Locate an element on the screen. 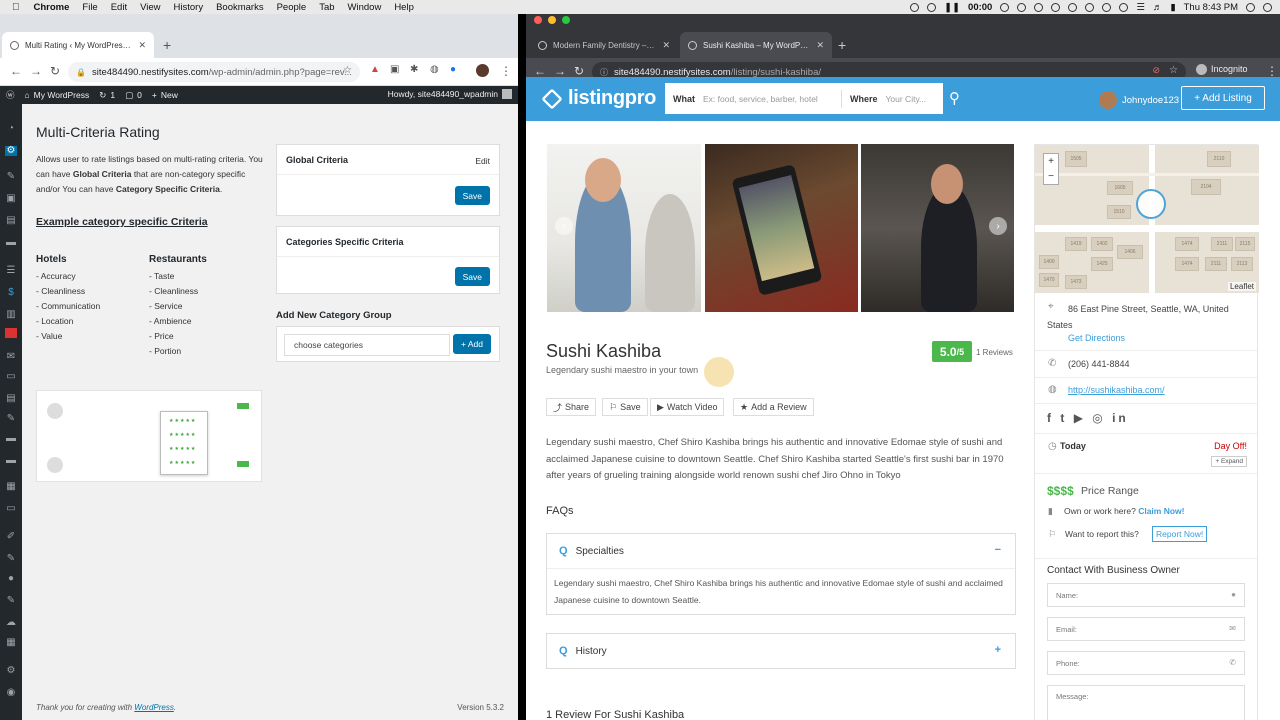 This screenshot has height=720, width=1280. report-now-button: Report Now! is located at coordinates (1180, 534).